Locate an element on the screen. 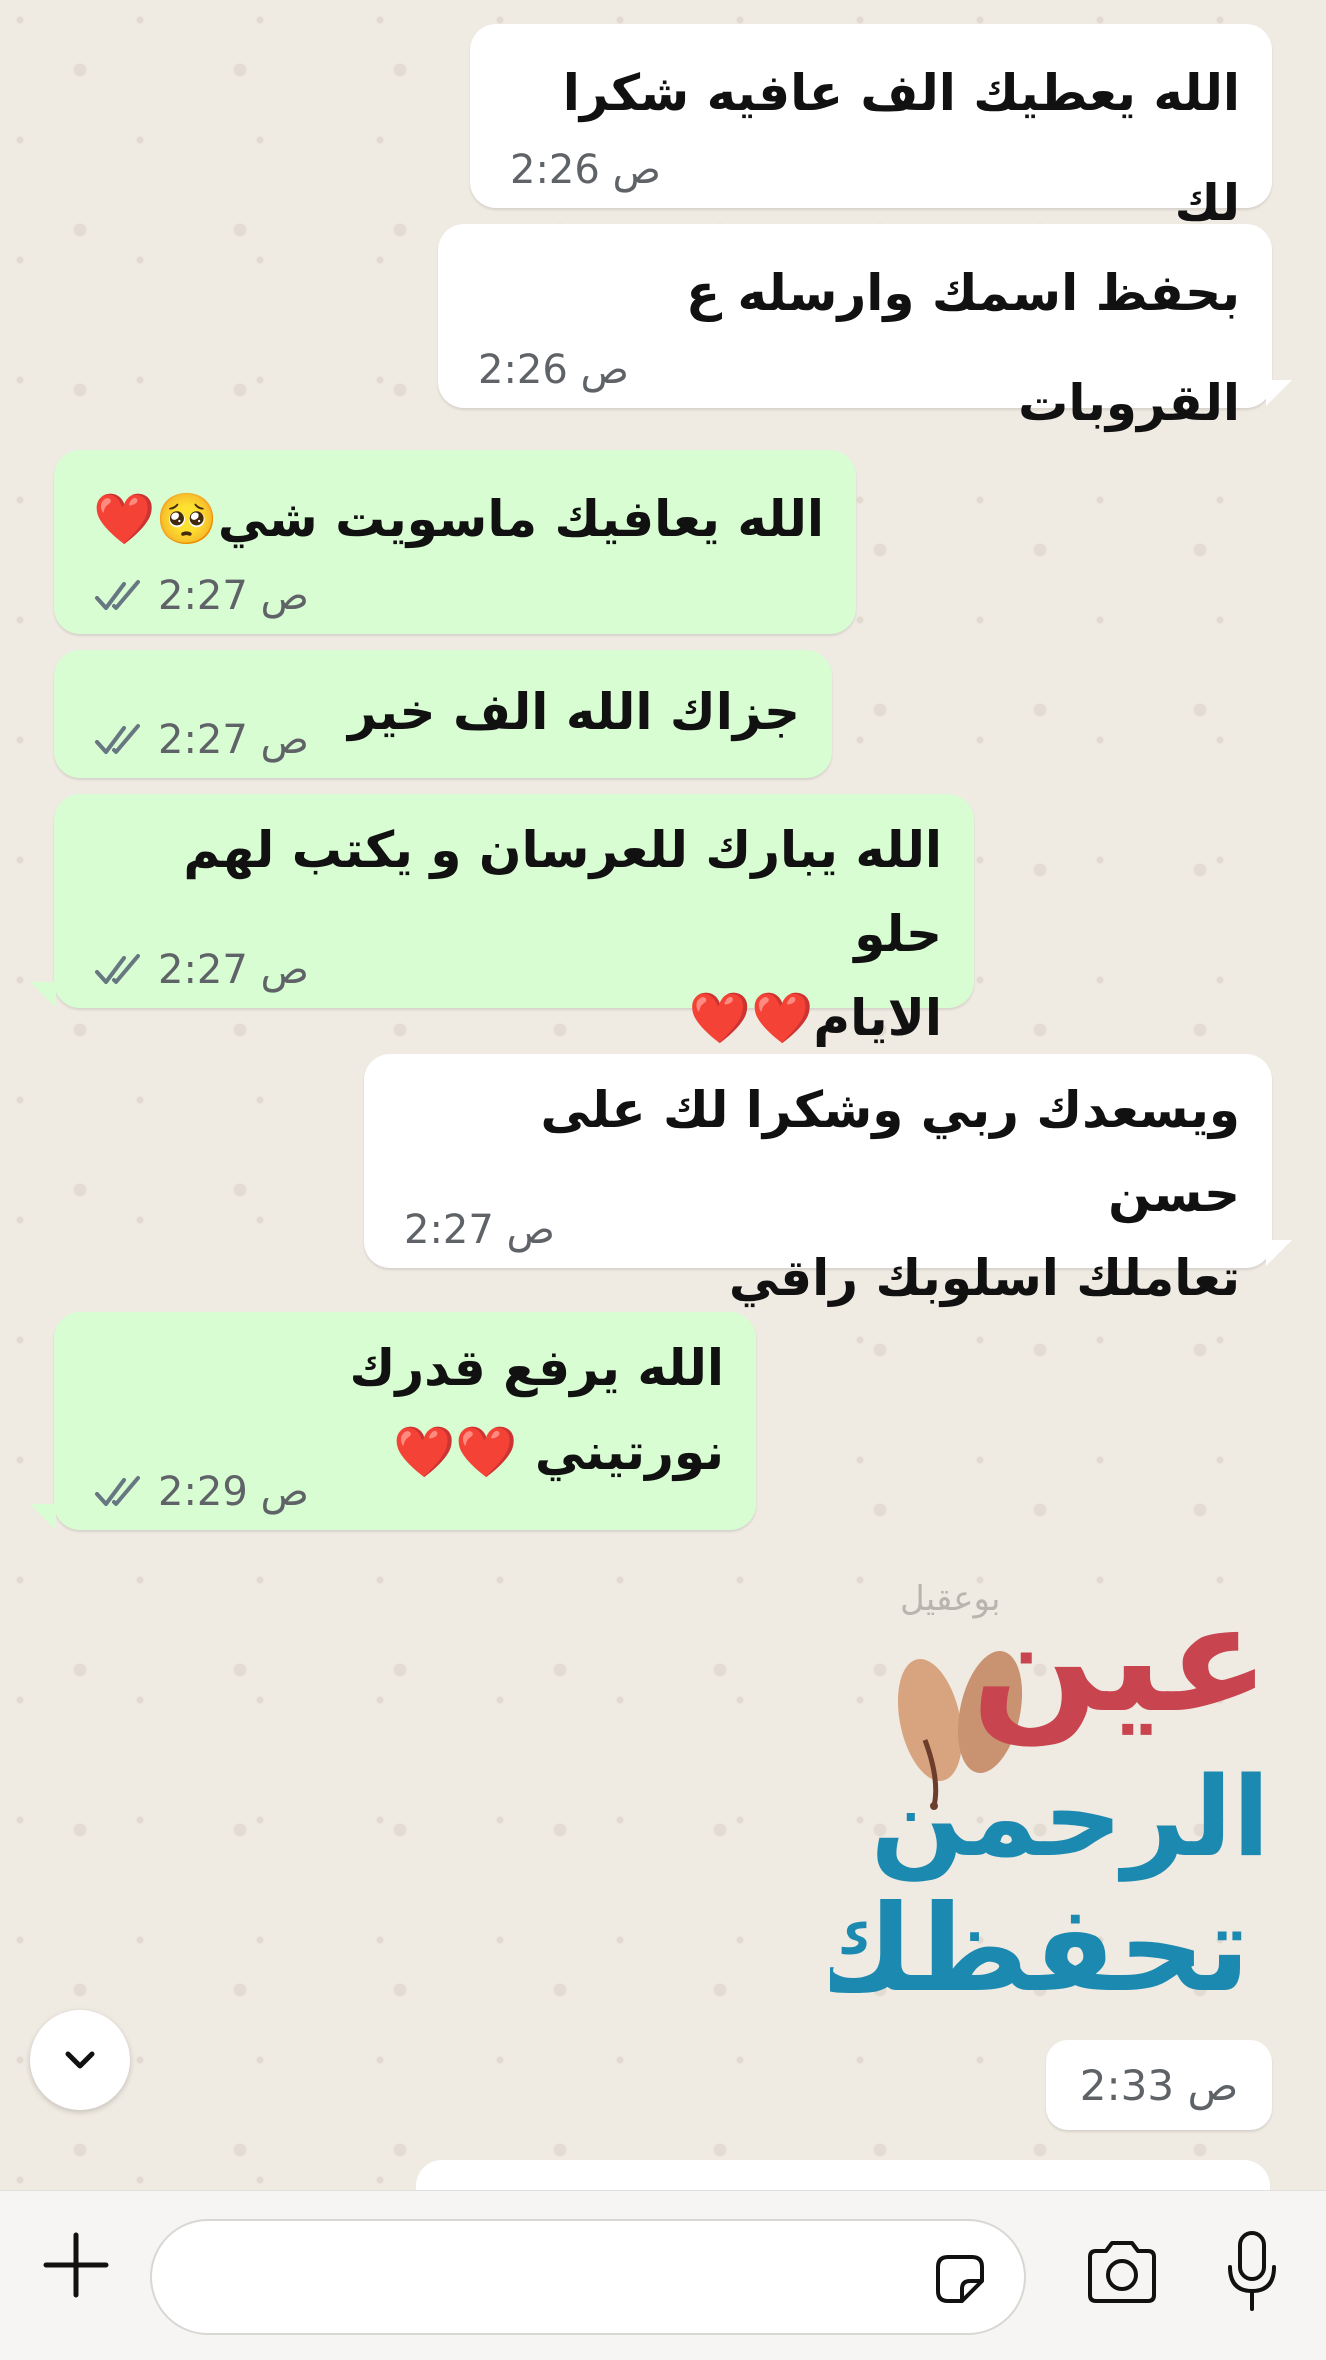  sticker-time-text: 2:33 ص is located at coordinates (1159, 2085).